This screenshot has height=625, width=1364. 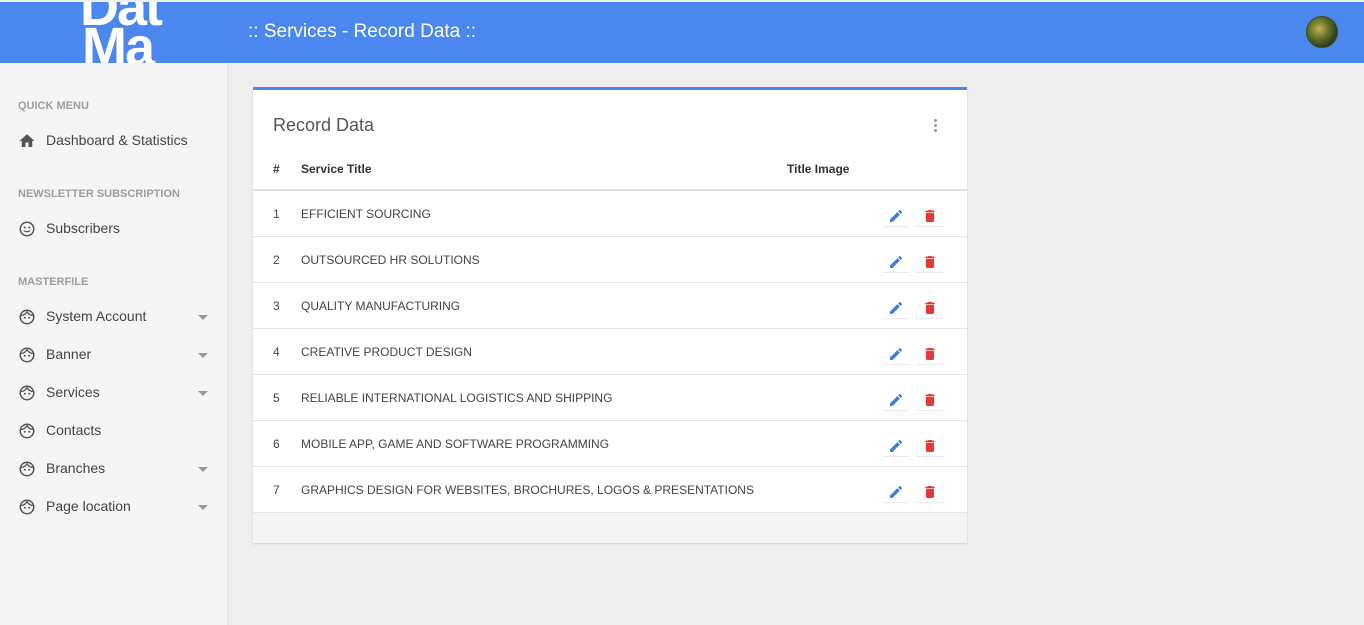 What do you see at coordinates (276, 214) in the screenshot?
I see `row-number: 1` at bounding box center [276, 214].